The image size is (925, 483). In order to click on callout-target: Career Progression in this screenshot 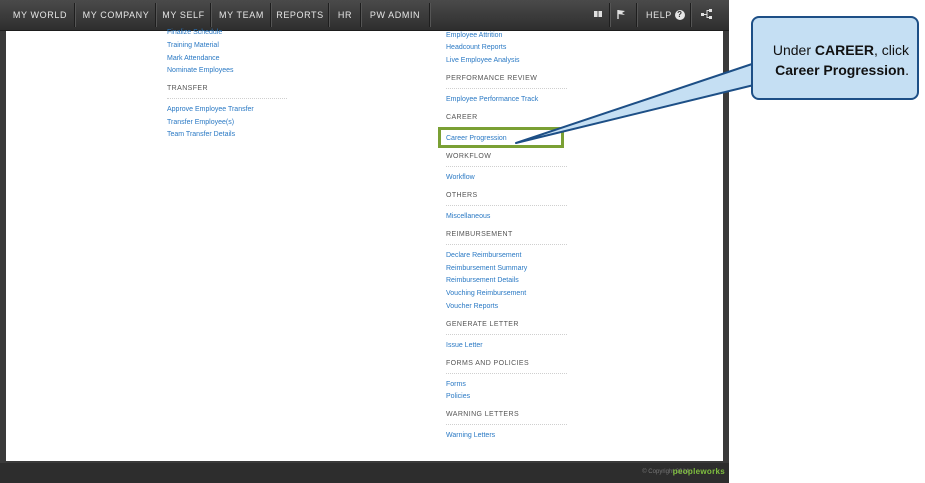, I will do `click(840, 70)`.